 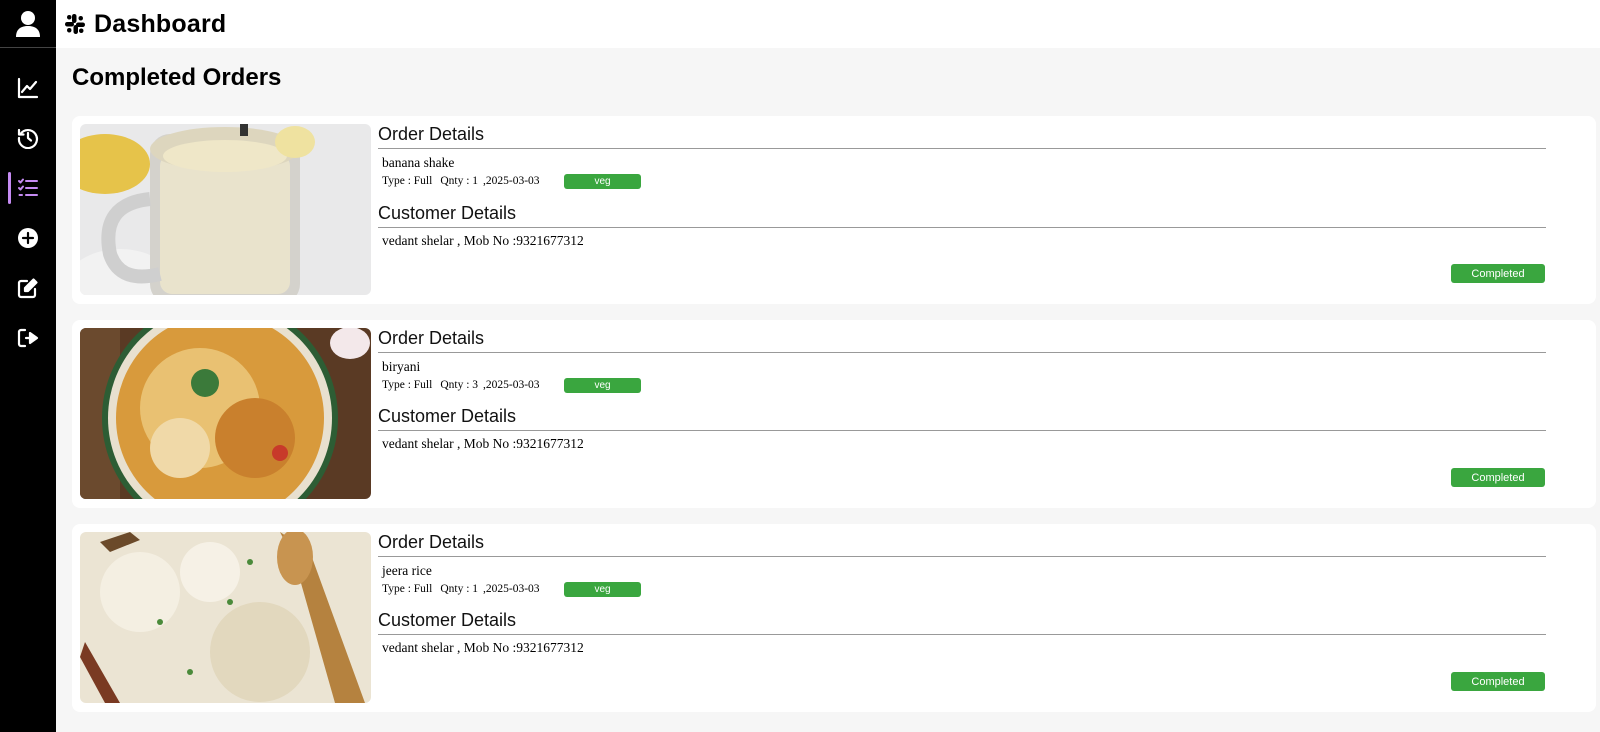 I want to click on order-image-jeera-rice, so click(x=225, y=617).